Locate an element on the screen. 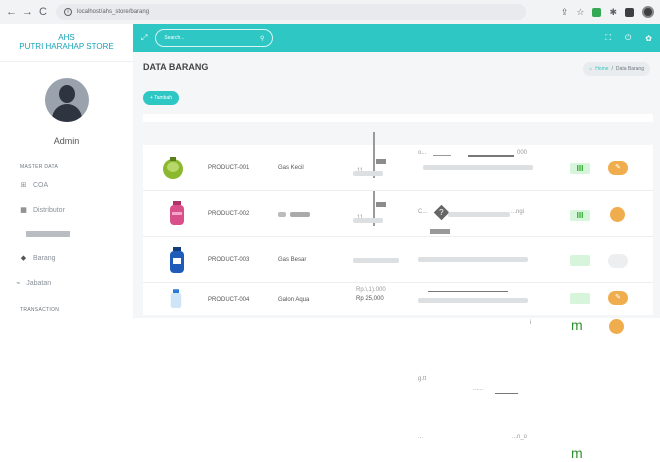 The image size is (660, 462). sidebar-item-label: Jabatan is located at coordinates (39, 283).